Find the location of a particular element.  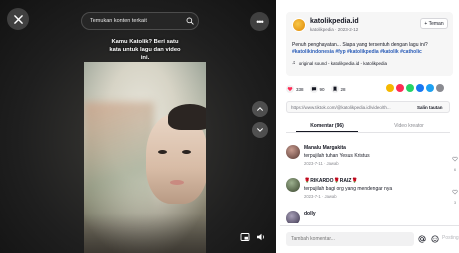

like-button: 338 is located at coordinates (295, 89).